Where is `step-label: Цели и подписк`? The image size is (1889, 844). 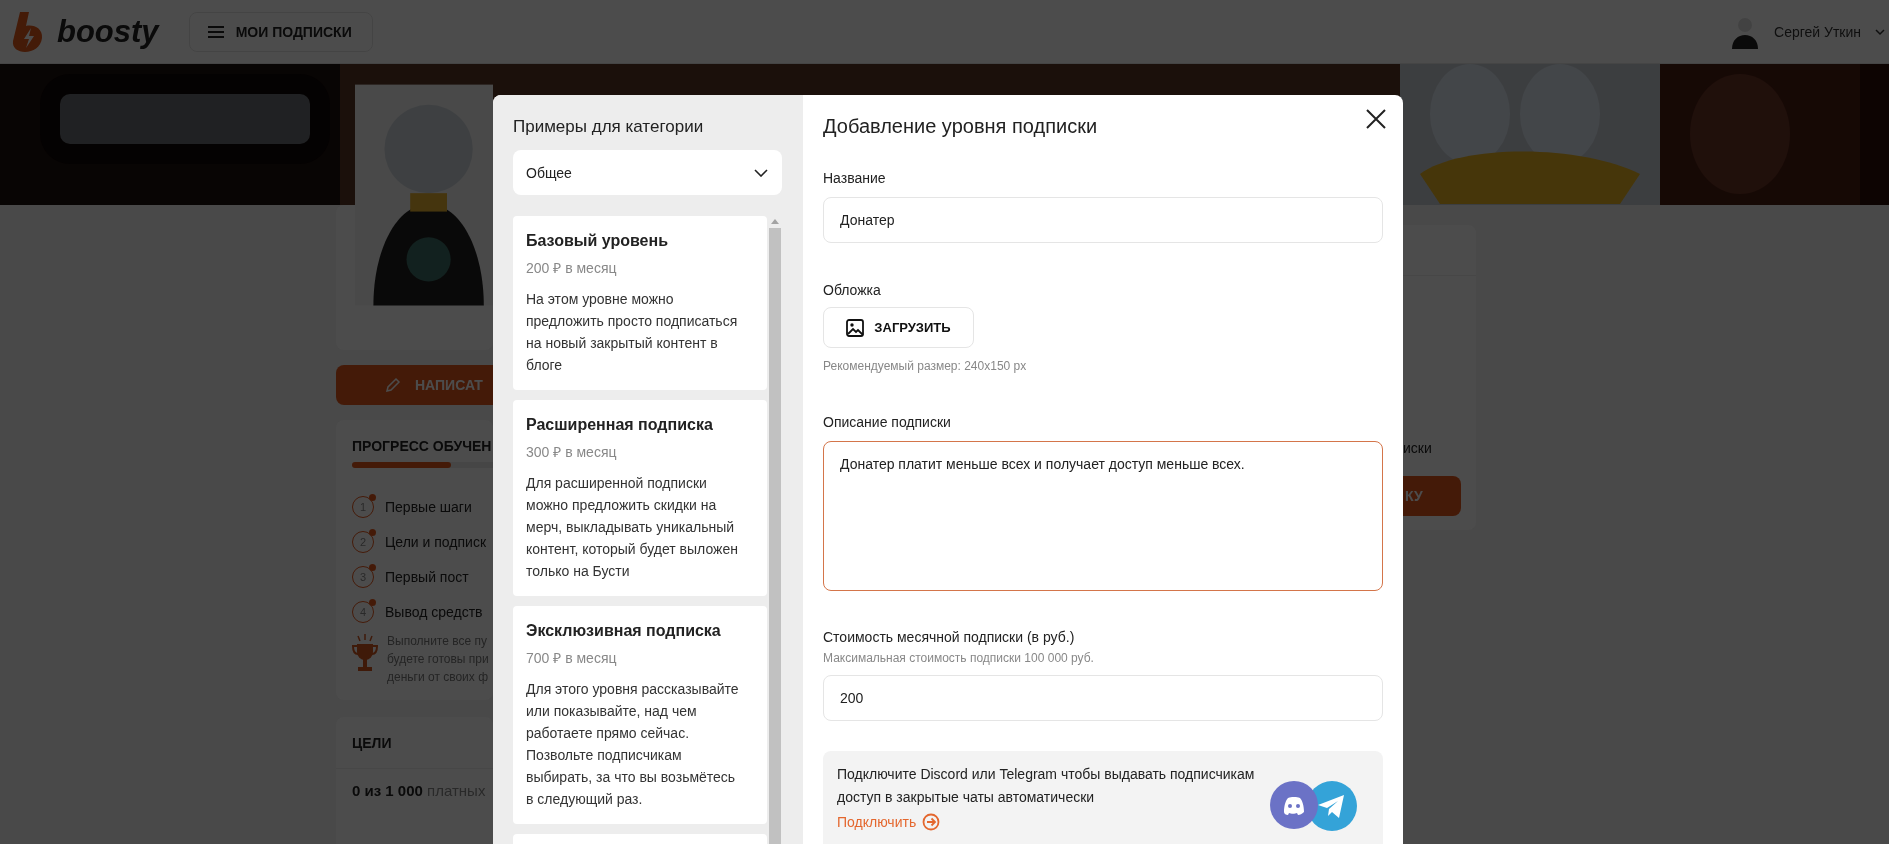 step-label: Цели и подписк is located at coordinates (436, 542).